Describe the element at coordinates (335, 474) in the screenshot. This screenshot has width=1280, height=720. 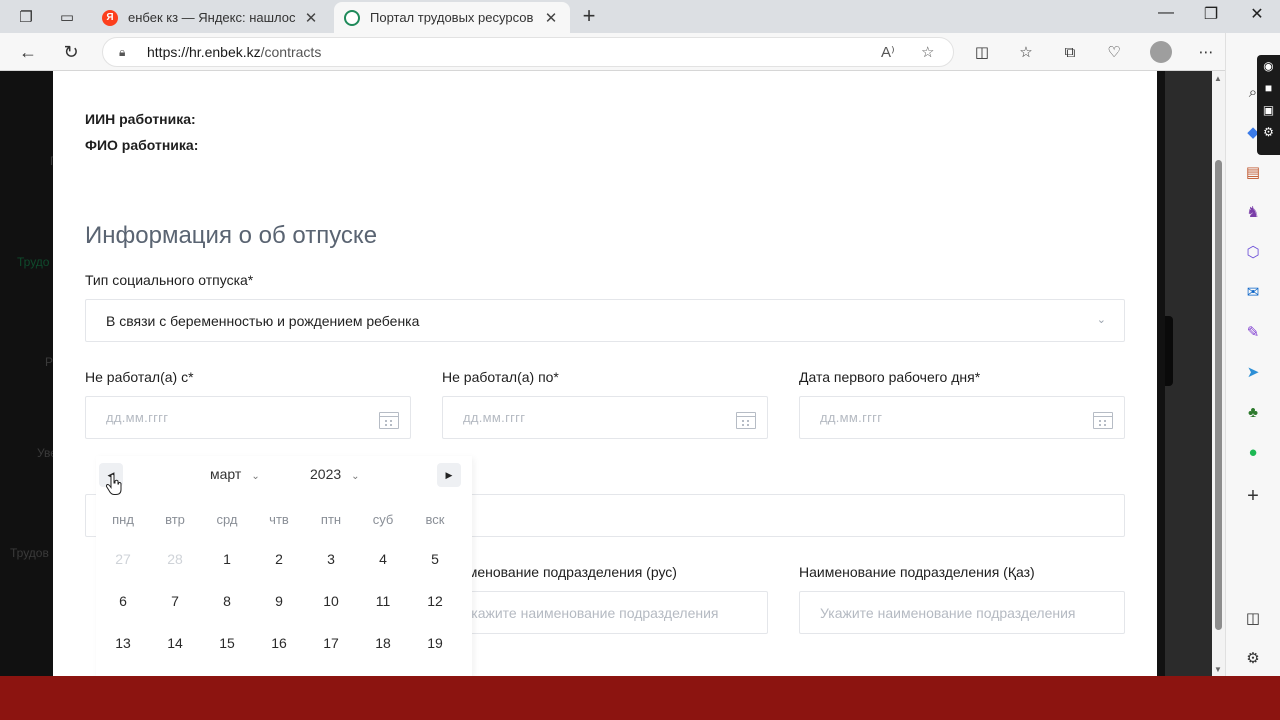
I see `year-select: 2023 ⌄` at that location.